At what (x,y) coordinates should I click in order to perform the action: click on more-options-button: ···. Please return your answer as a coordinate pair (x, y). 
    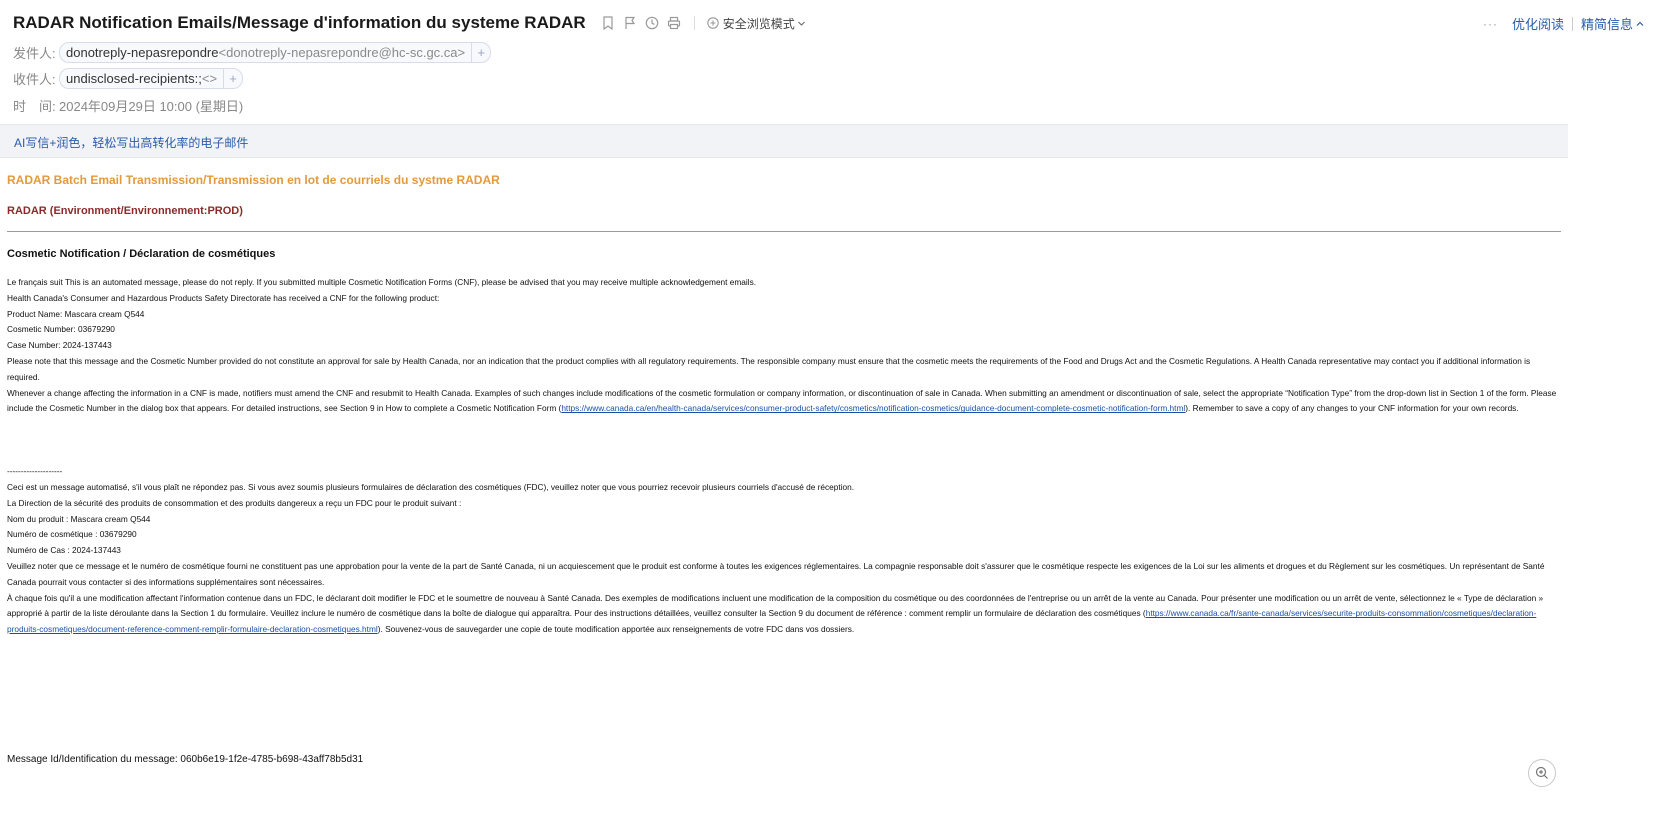
    Looking at the image, I should click on (1490, 24).